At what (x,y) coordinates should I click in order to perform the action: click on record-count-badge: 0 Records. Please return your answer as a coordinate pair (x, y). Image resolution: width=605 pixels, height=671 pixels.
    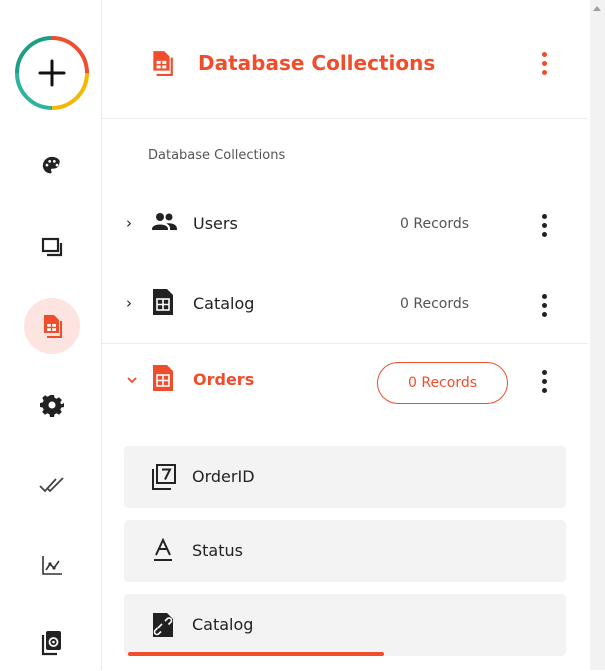
    Looking at the image, I should click on (442, 383).